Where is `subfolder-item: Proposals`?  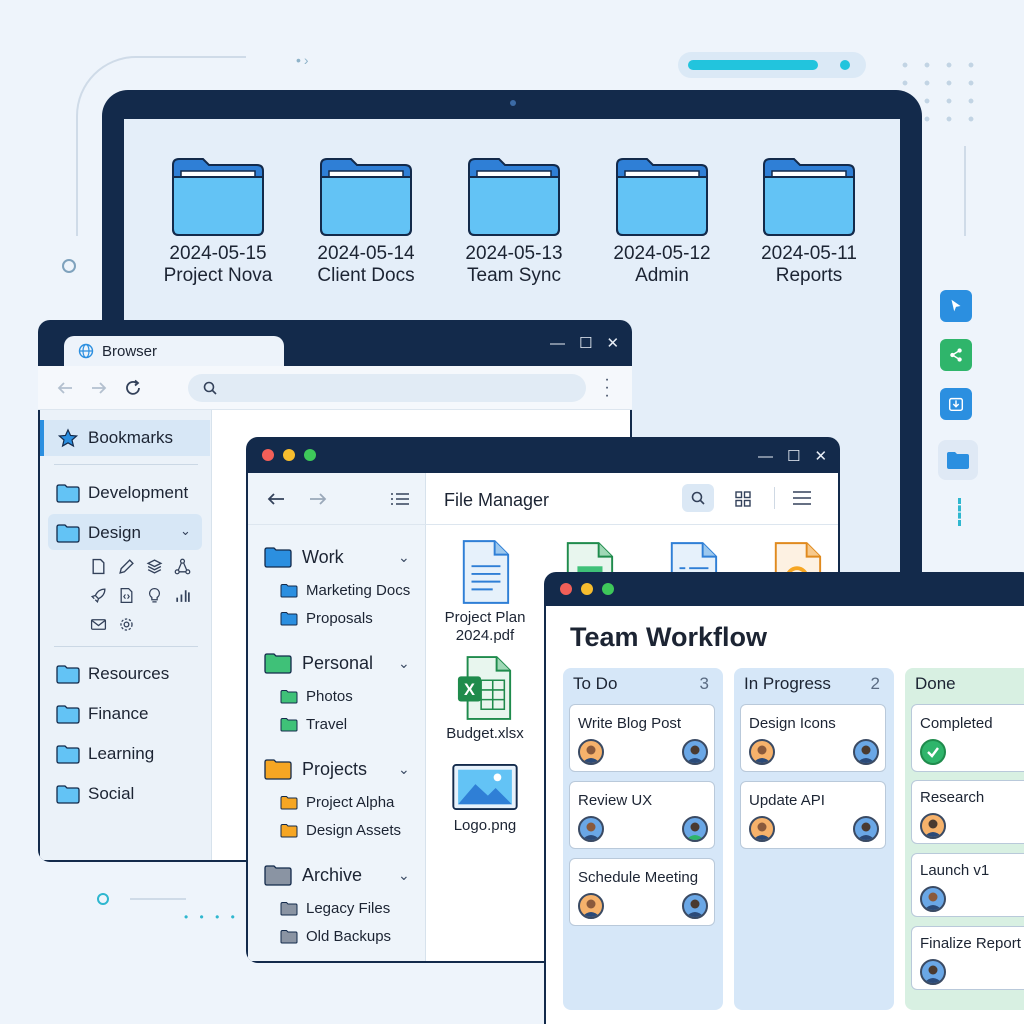
subfolder-item: Proposals is located at coordinates (326, 618).